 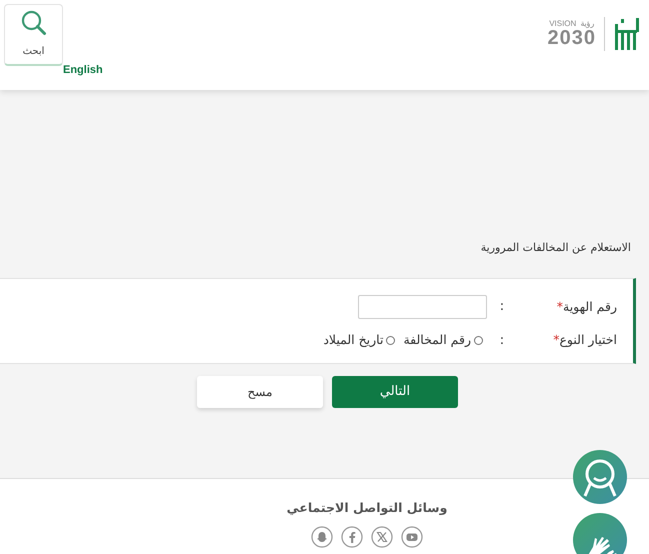 I want to click on language-link: English, so click(x=83, y=70).